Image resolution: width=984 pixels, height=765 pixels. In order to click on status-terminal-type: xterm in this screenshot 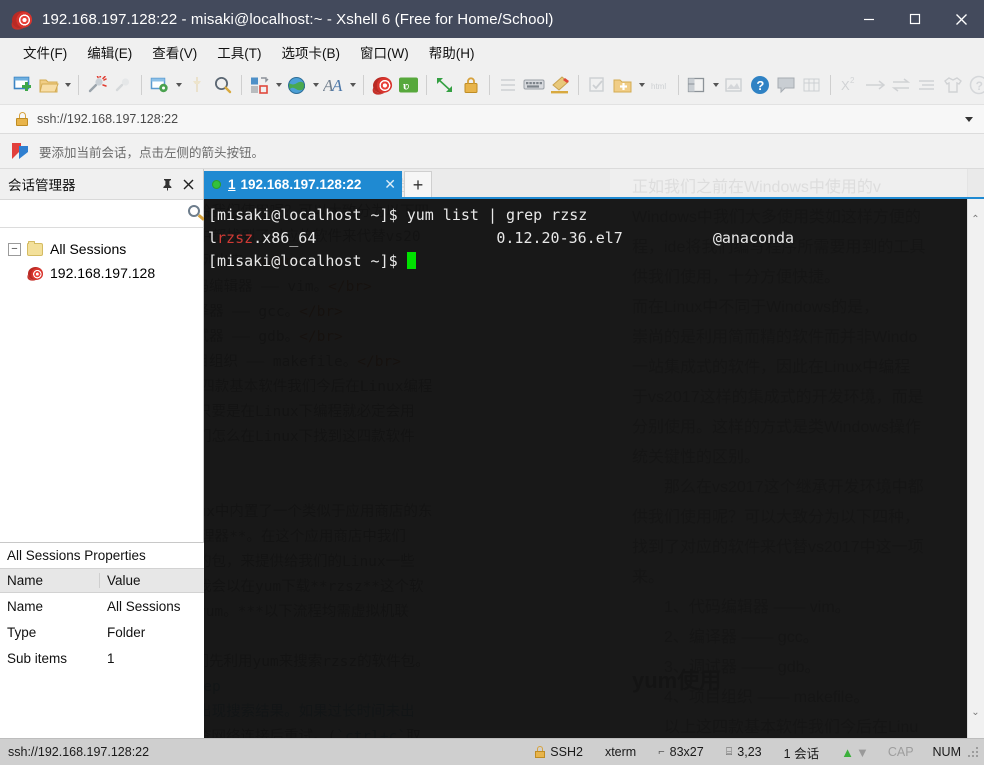, I will do `click(620, 752)`.